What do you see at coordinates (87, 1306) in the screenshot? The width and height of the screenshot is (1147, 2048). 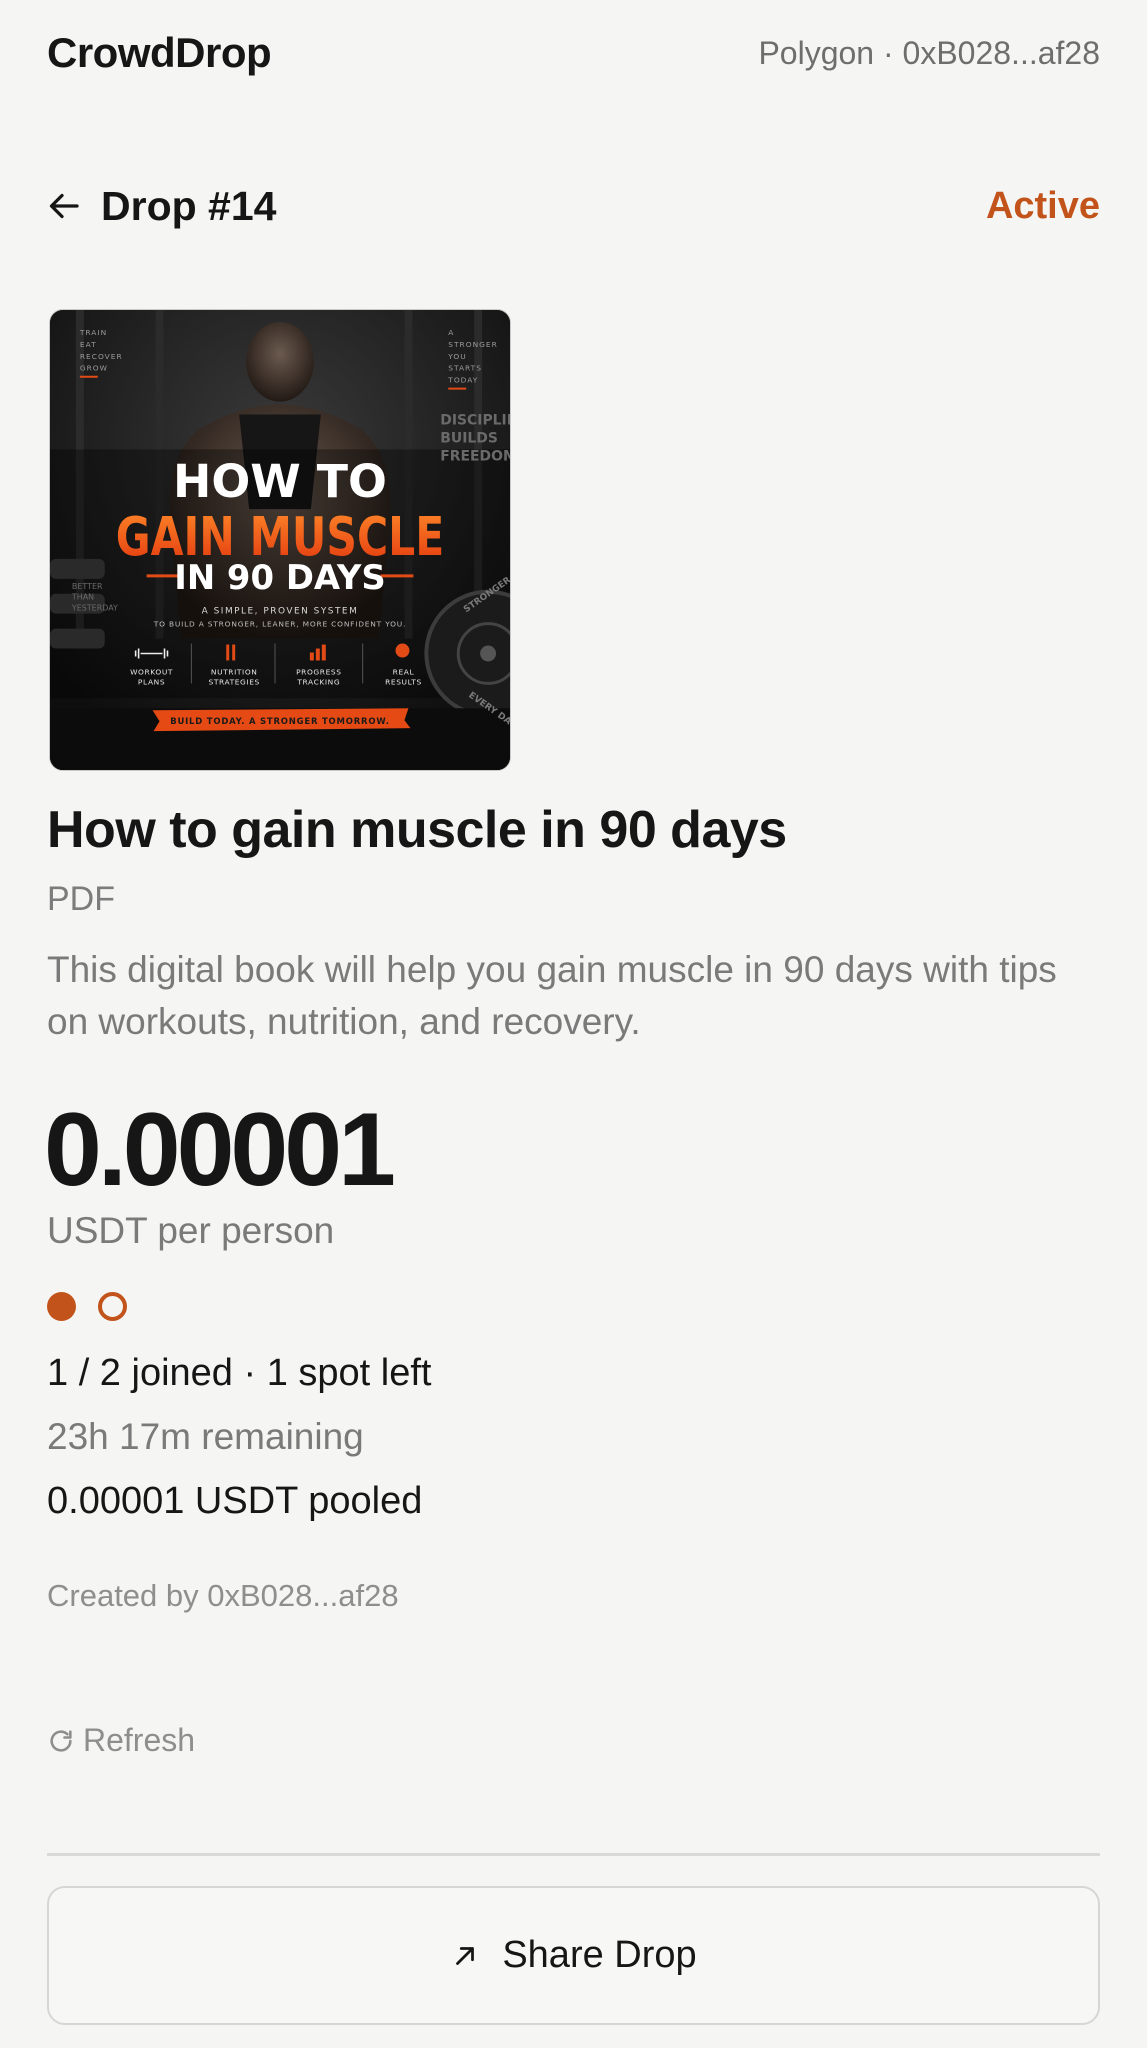 I see `slot-indicator` at bounding box center [87, 1306].